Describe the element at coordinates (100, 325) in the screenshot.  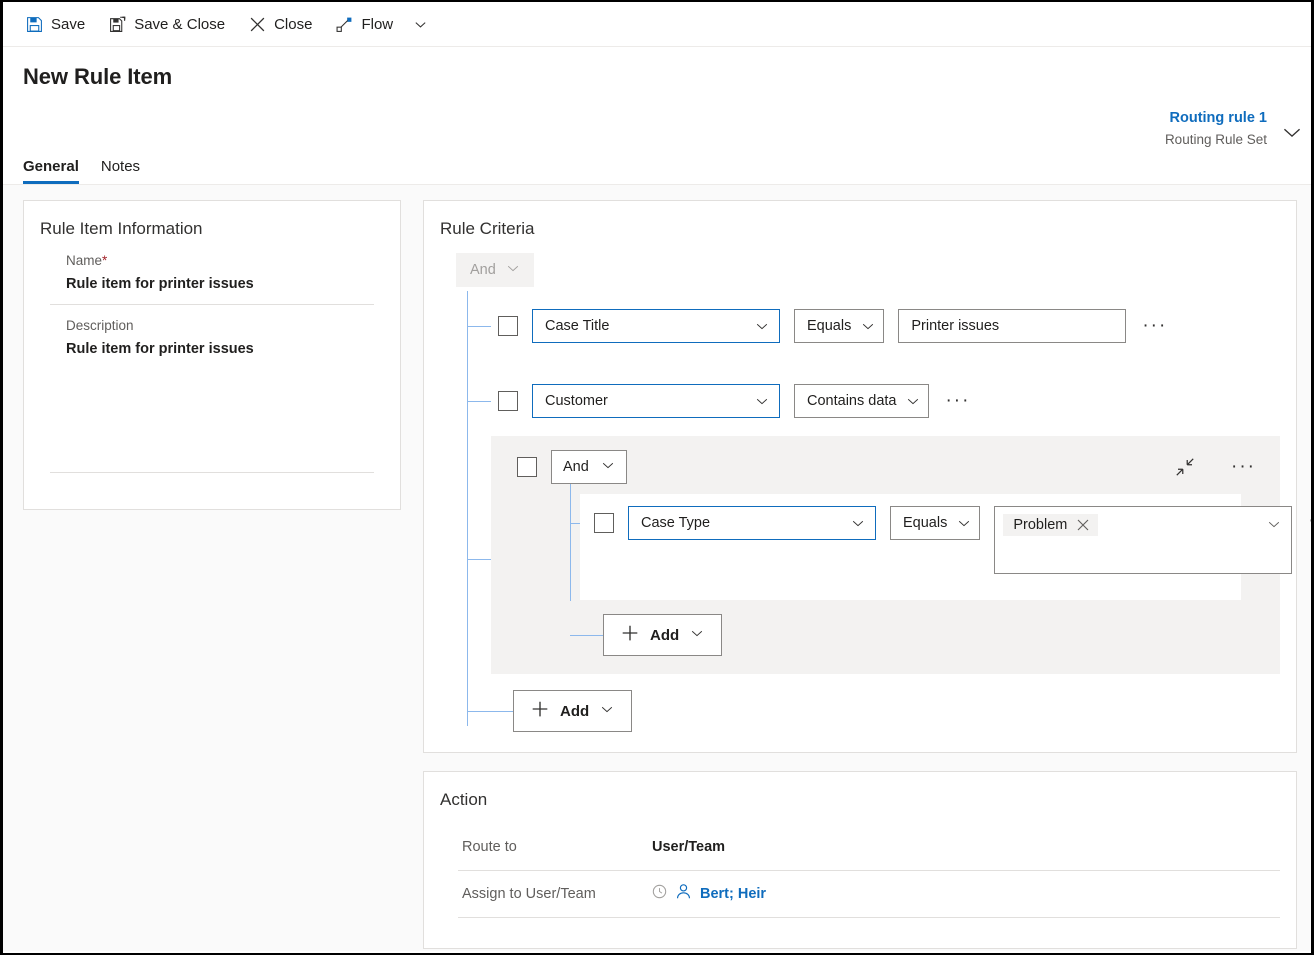
I see `description-field-label: Description` at that location.